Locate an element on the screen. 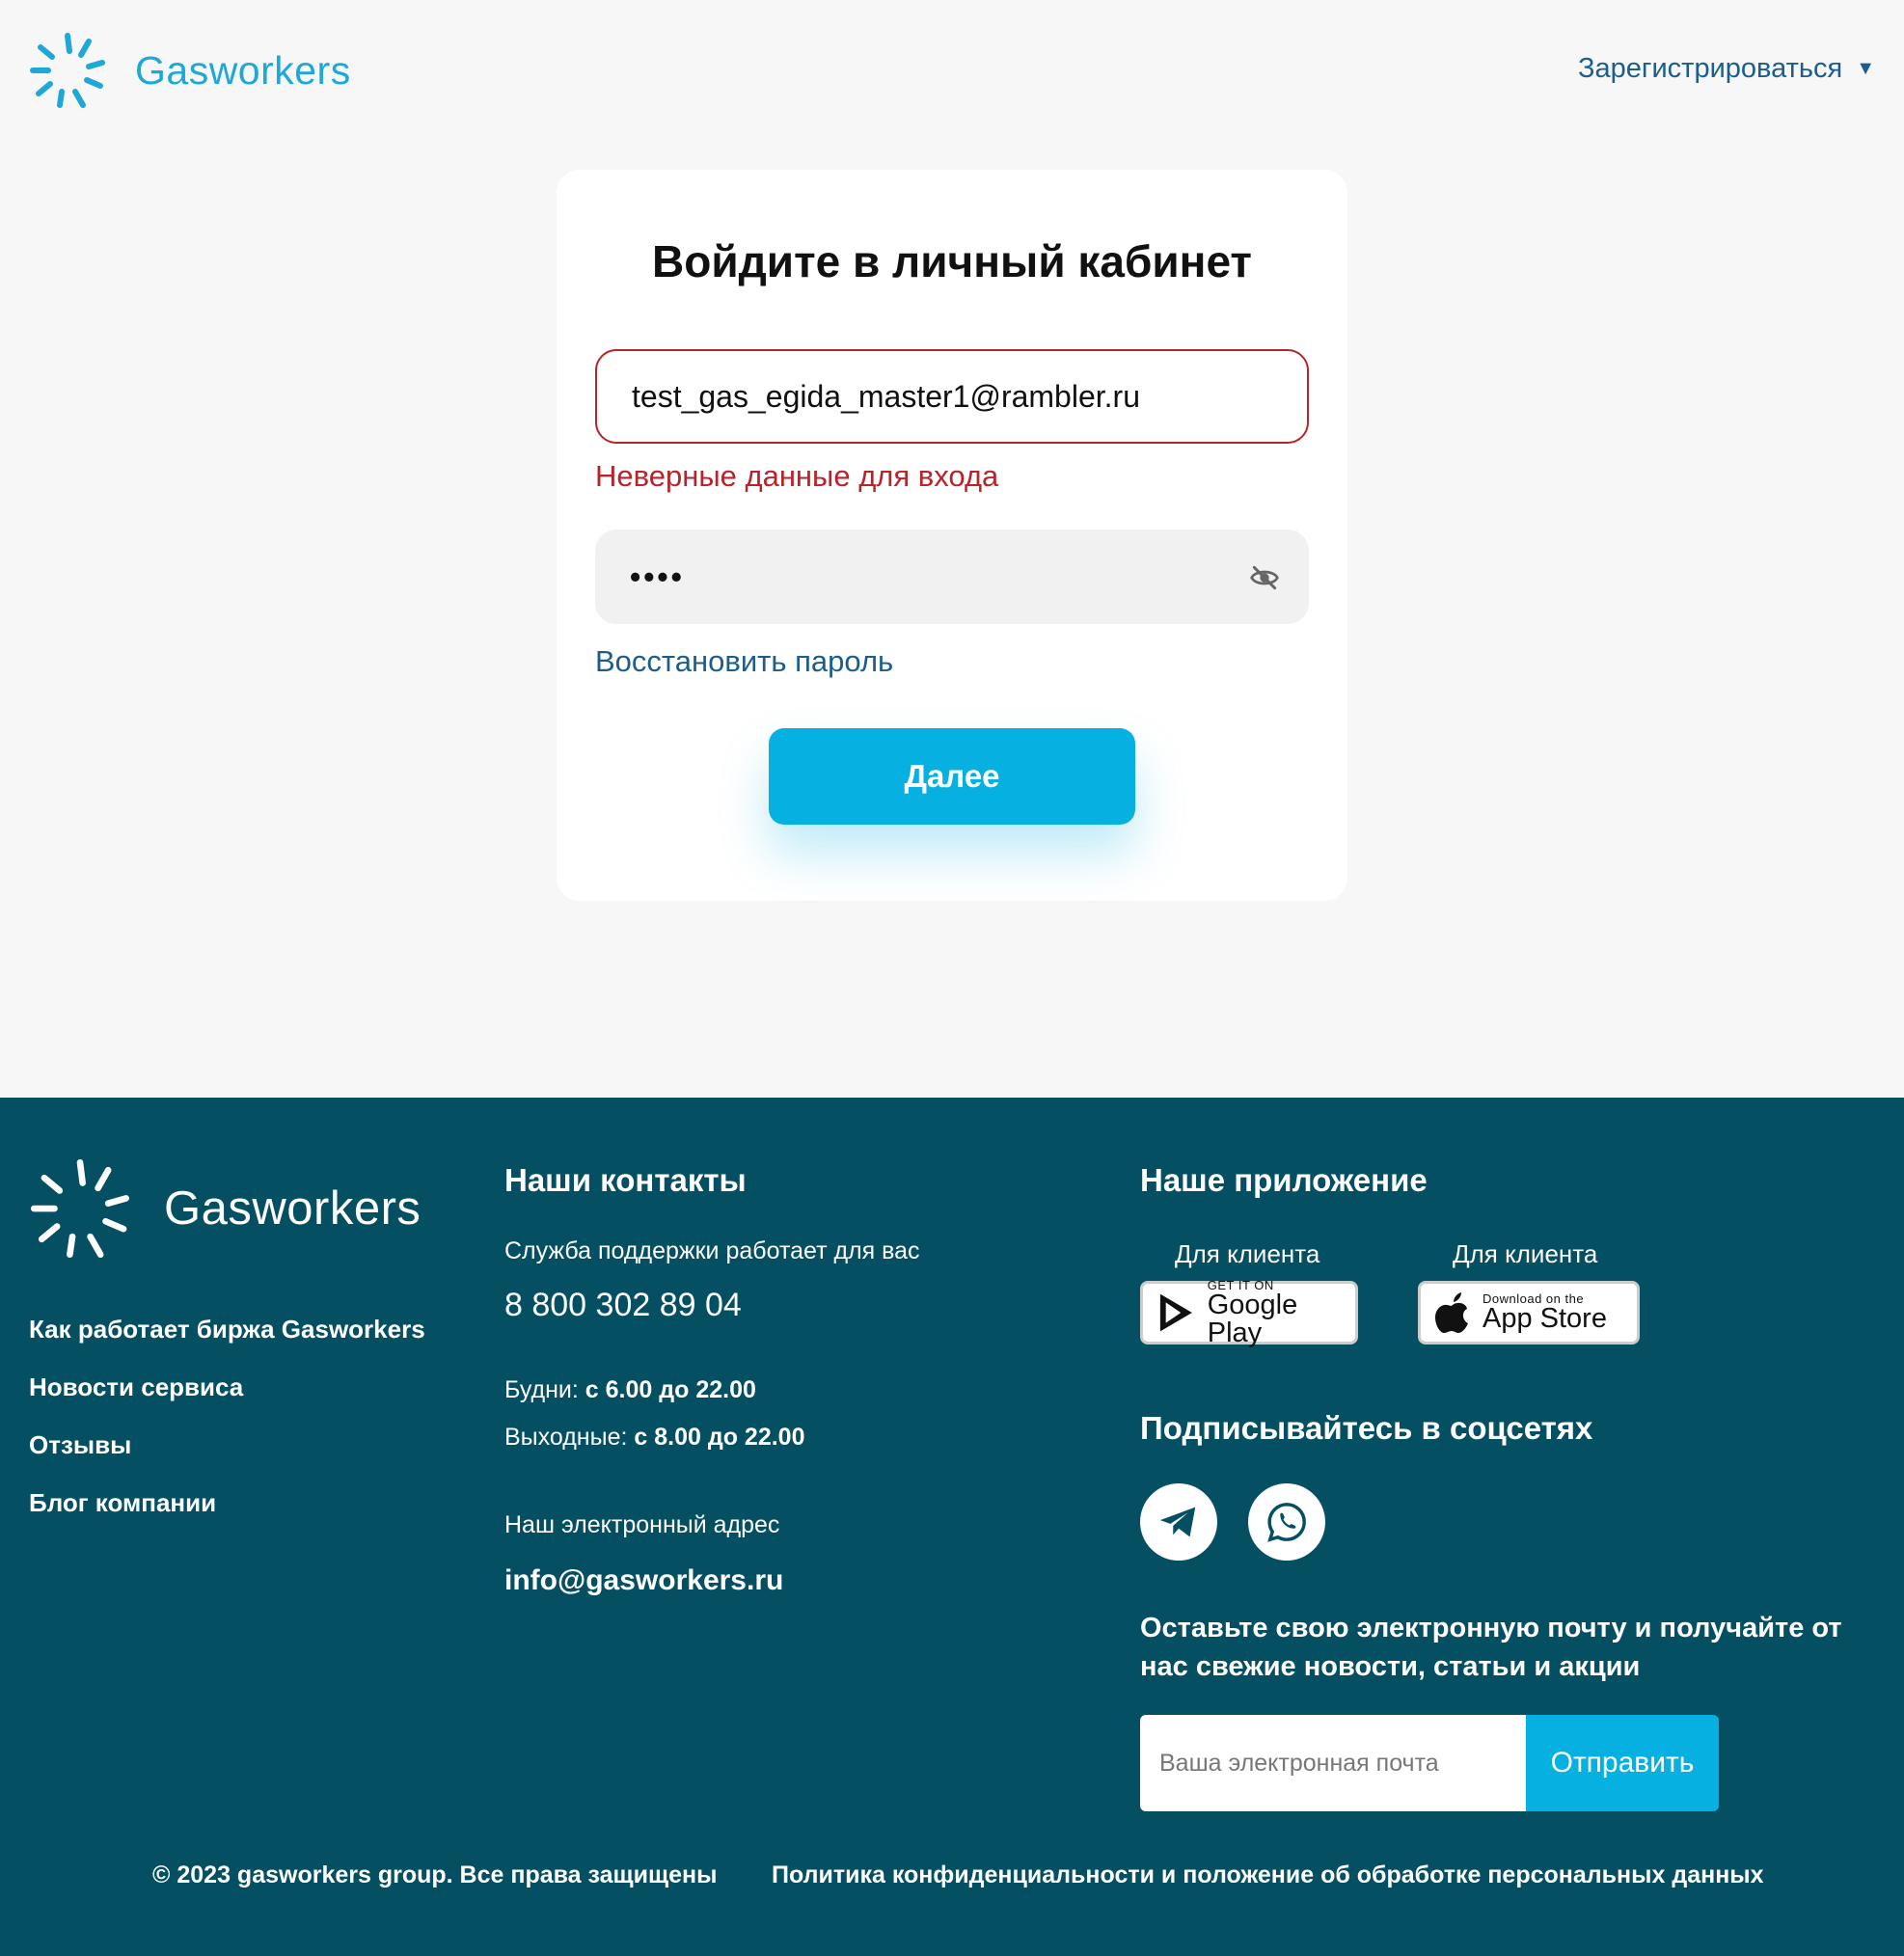  register-dropdown: Зарегистрироваться ▼ is located at coordinates (1726, 69).